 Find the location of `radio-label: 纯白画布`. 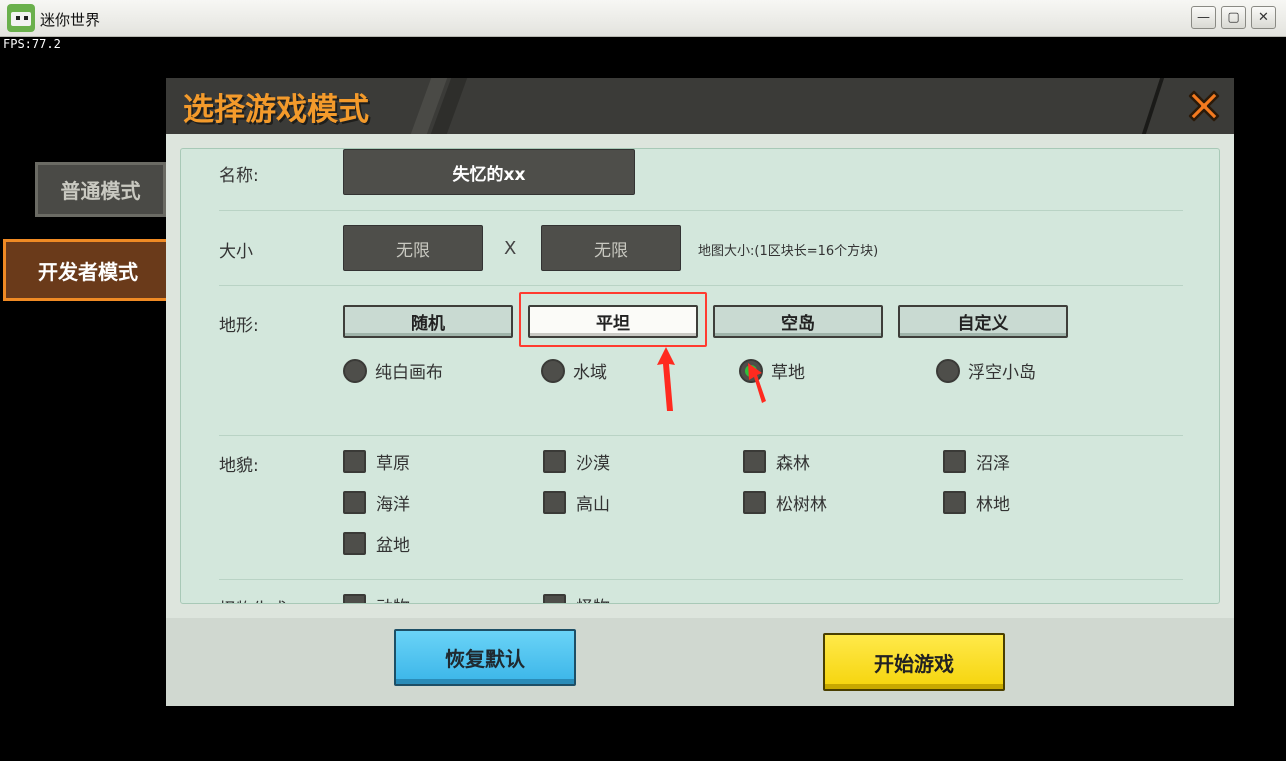

radio-label: 纯白画布 is located at coordinates (409, 373).